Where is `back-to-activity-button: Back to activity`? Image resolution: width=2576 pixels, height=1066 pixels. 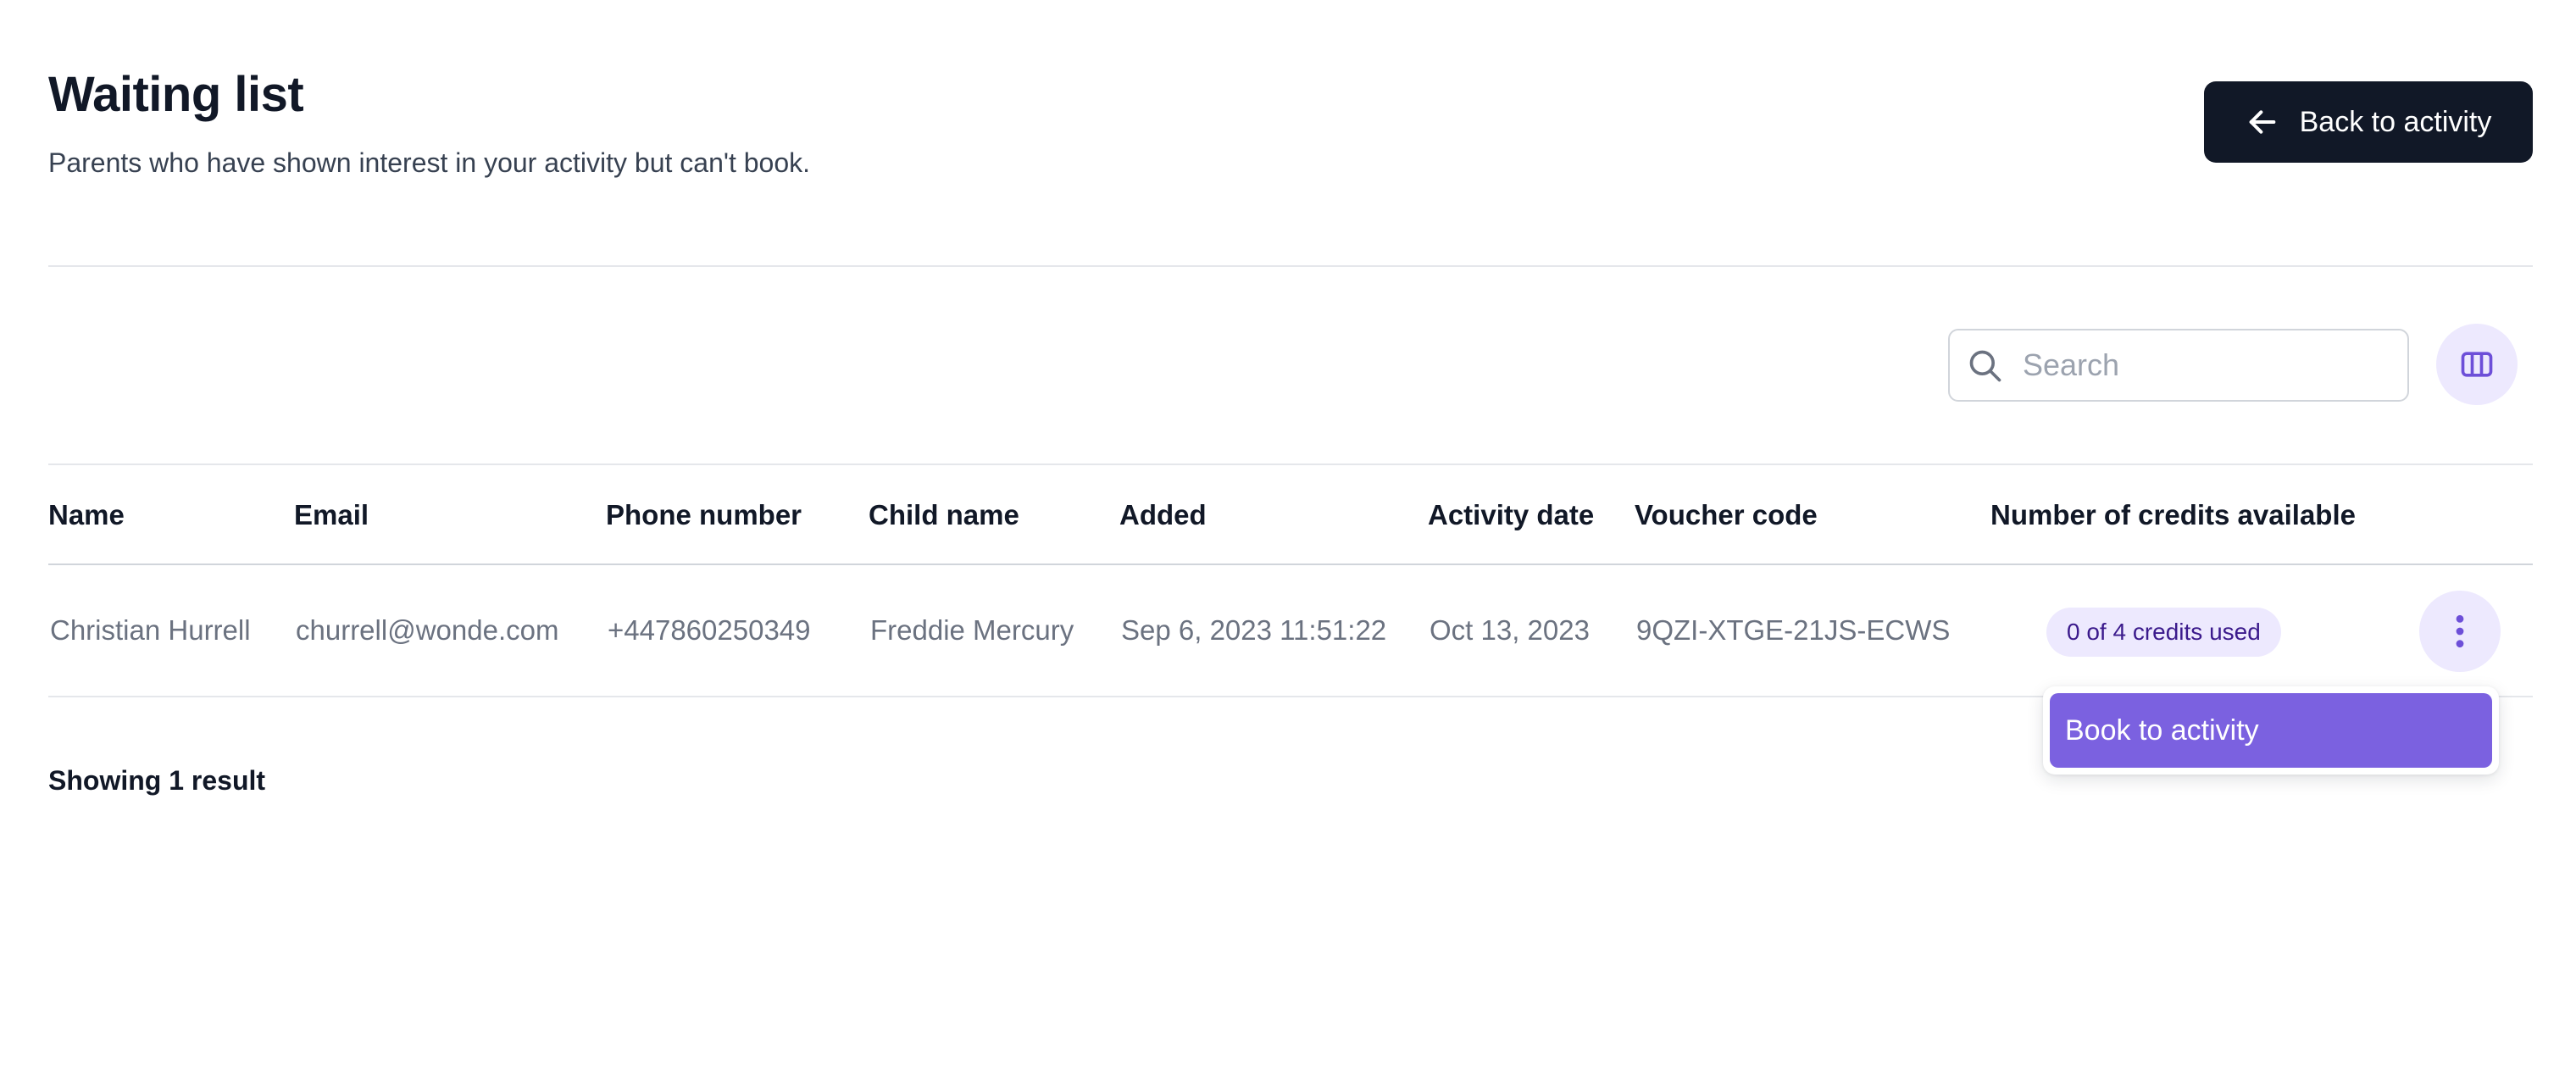
back-to-activity-button: Back to activity is located at coordinates (2368, 122).